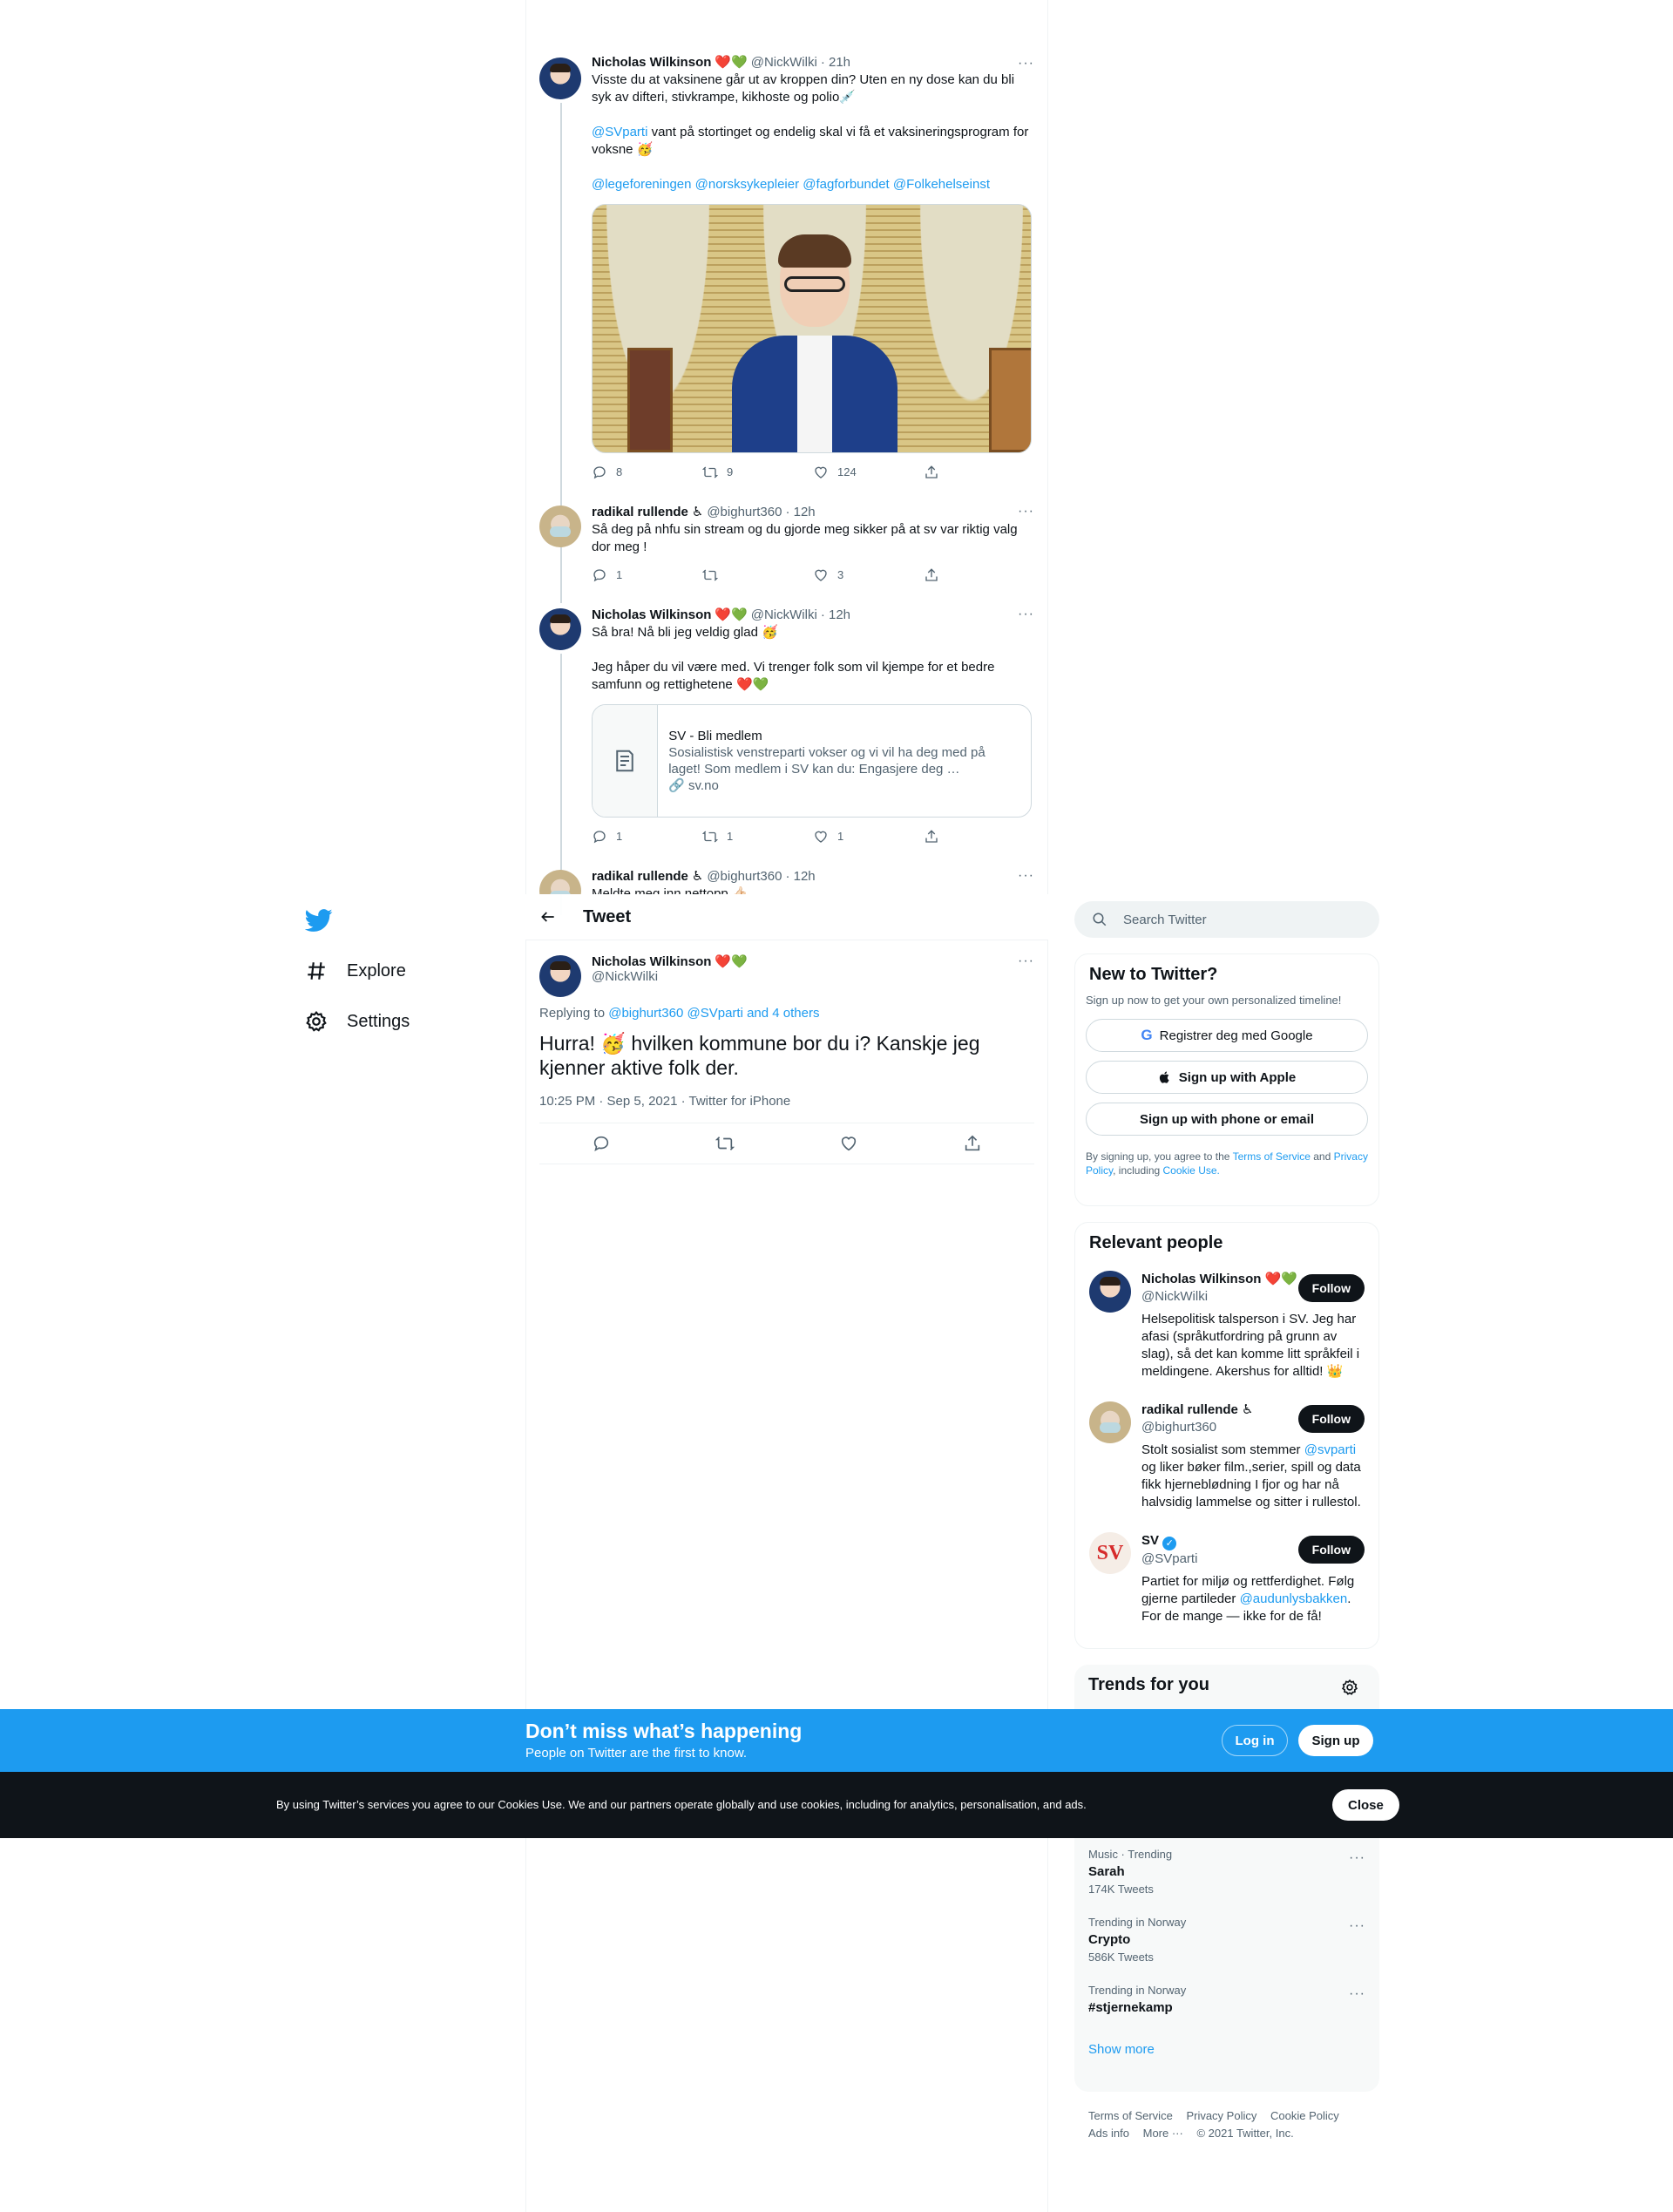  What do you see at coordinates (868, 472) in the screenshot?
I see `like-button: 124` at bounding box center [868, 472].